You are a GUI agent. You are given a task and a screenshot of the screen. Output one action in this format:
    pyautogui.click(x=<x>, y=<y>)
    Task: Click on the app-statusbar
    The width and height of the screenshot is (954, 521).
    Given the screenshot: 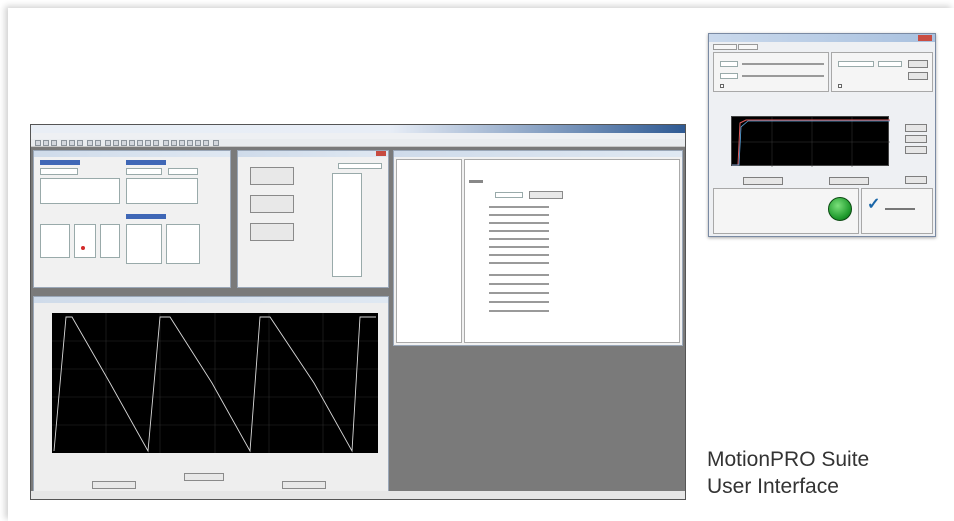 What is the action you would take?
    pyautogui.click(x=358, y=495)
    